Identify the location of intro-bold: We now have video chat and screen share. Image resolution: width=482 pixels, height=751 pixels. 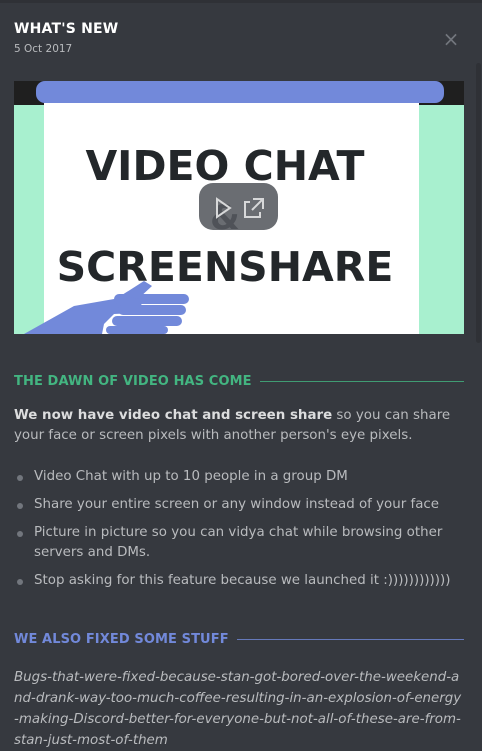
(173, 415).